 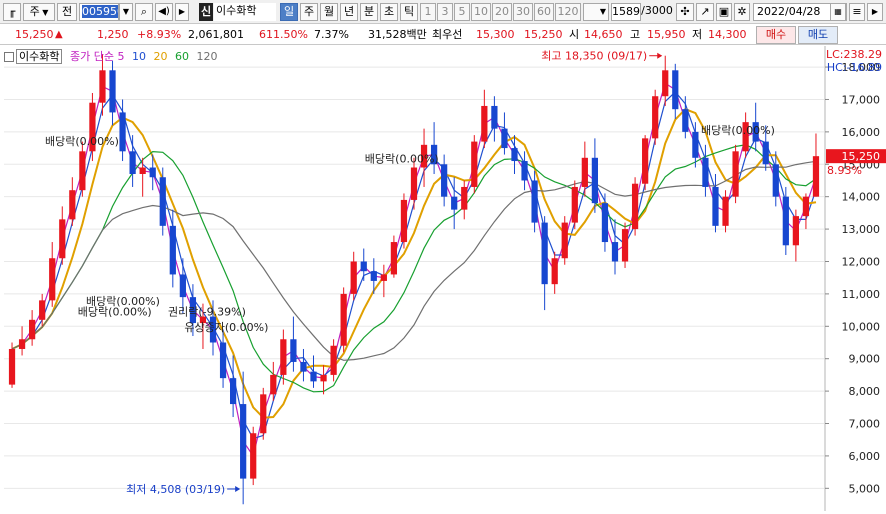 I want to click on interval-3-button: 3, so click(x=445, y=12).